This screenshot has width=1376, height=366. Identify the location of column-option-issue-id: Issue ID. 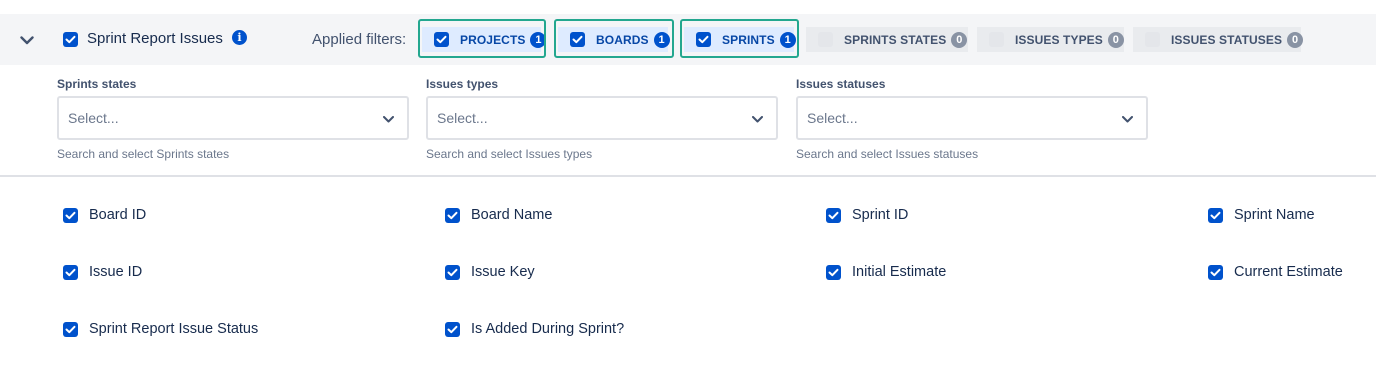
(102, 272).